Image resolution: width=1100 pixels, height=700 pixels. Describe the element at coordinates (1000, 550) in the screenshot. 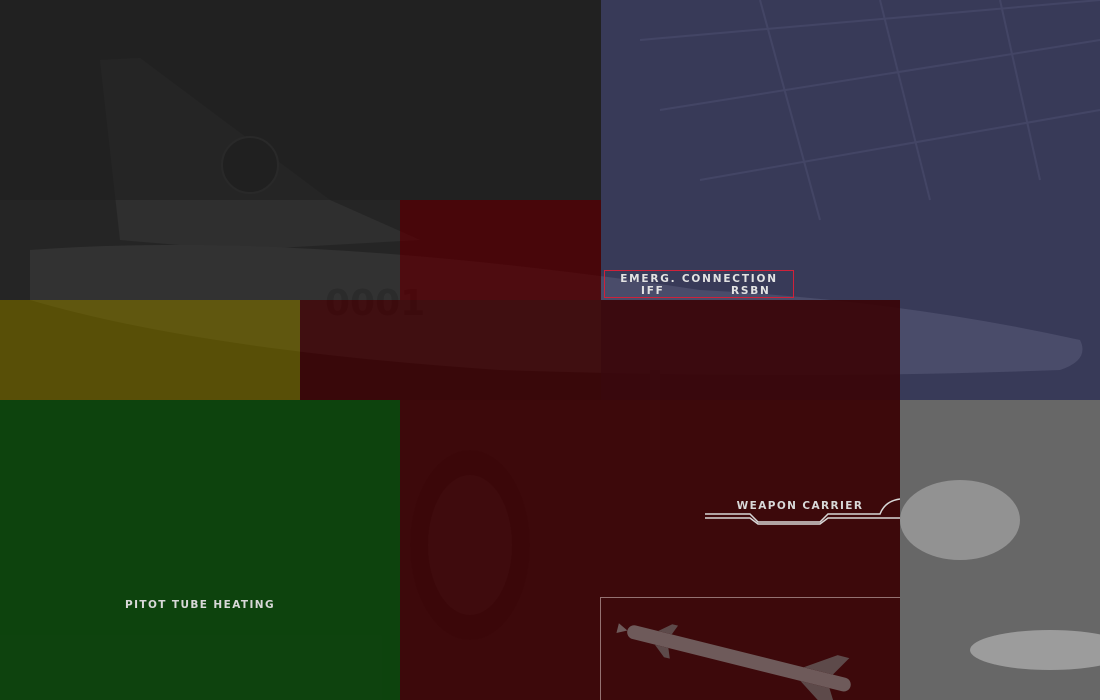

I see `zone-ground-equipment` at that location.